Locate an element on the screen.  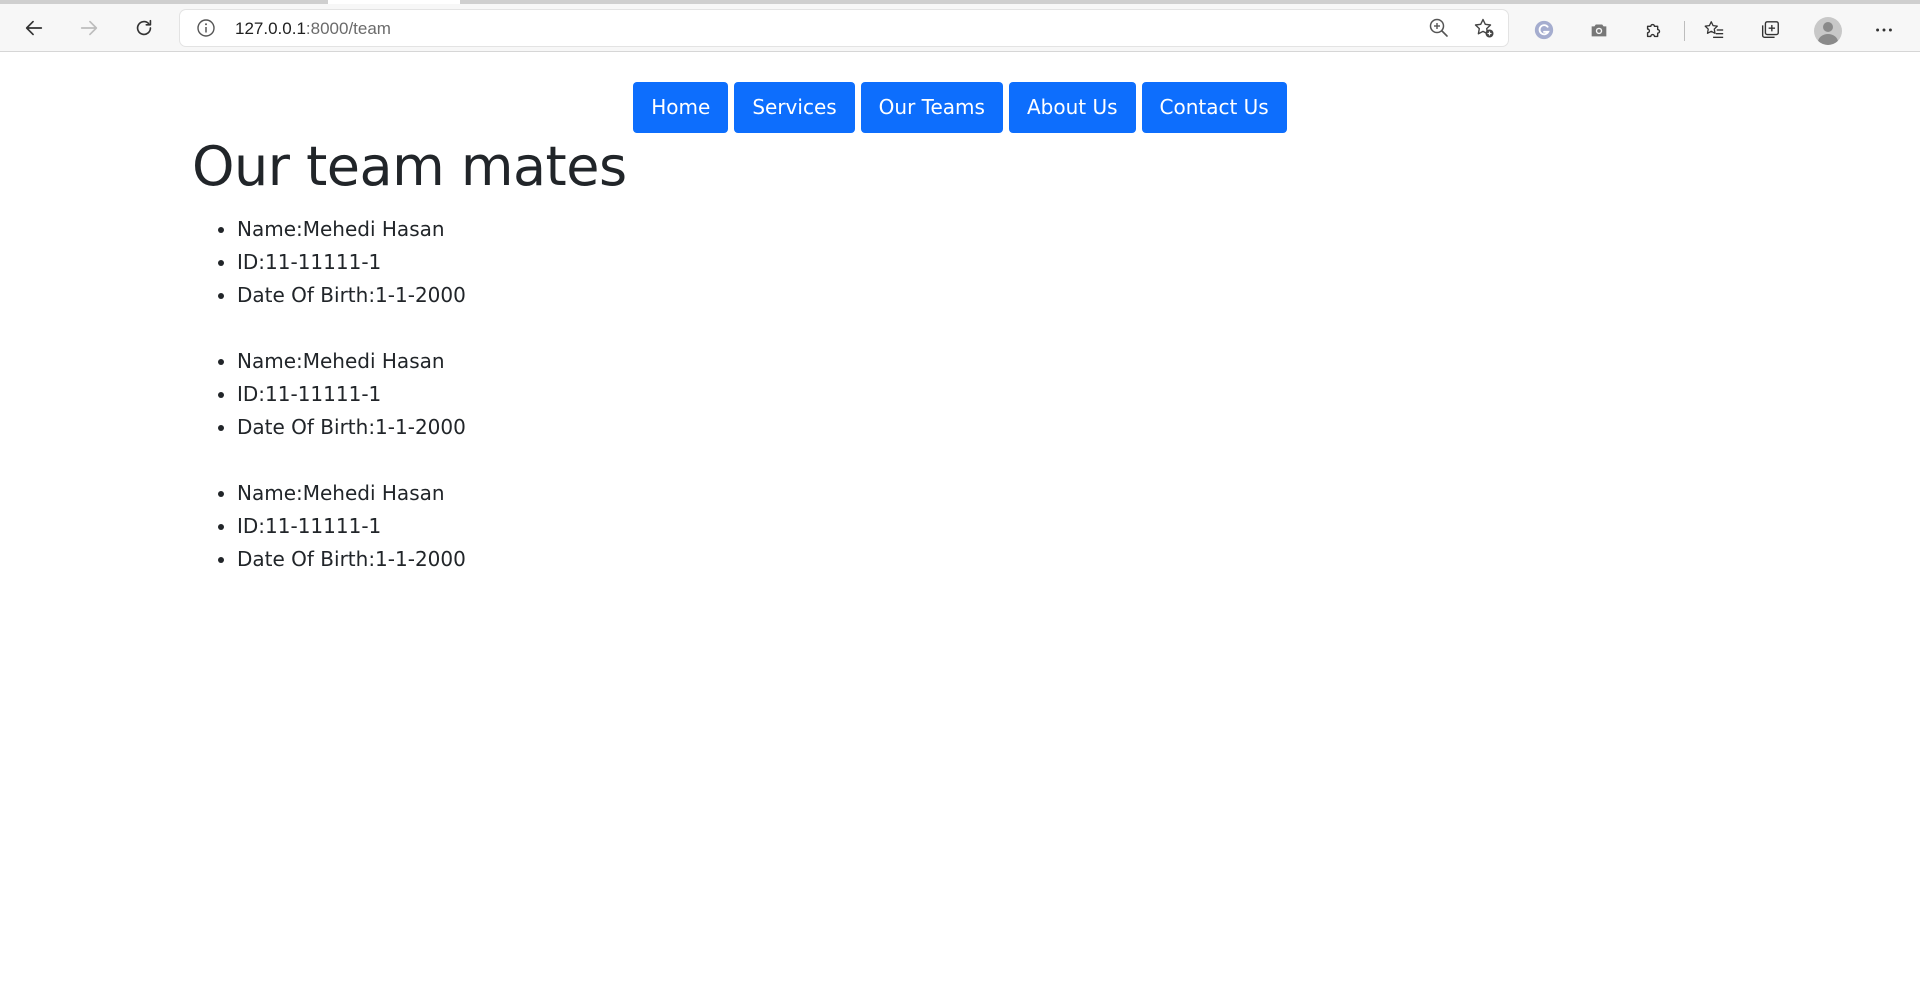
url-host: 127.0.0.1 is located at coordinates (270, 28).